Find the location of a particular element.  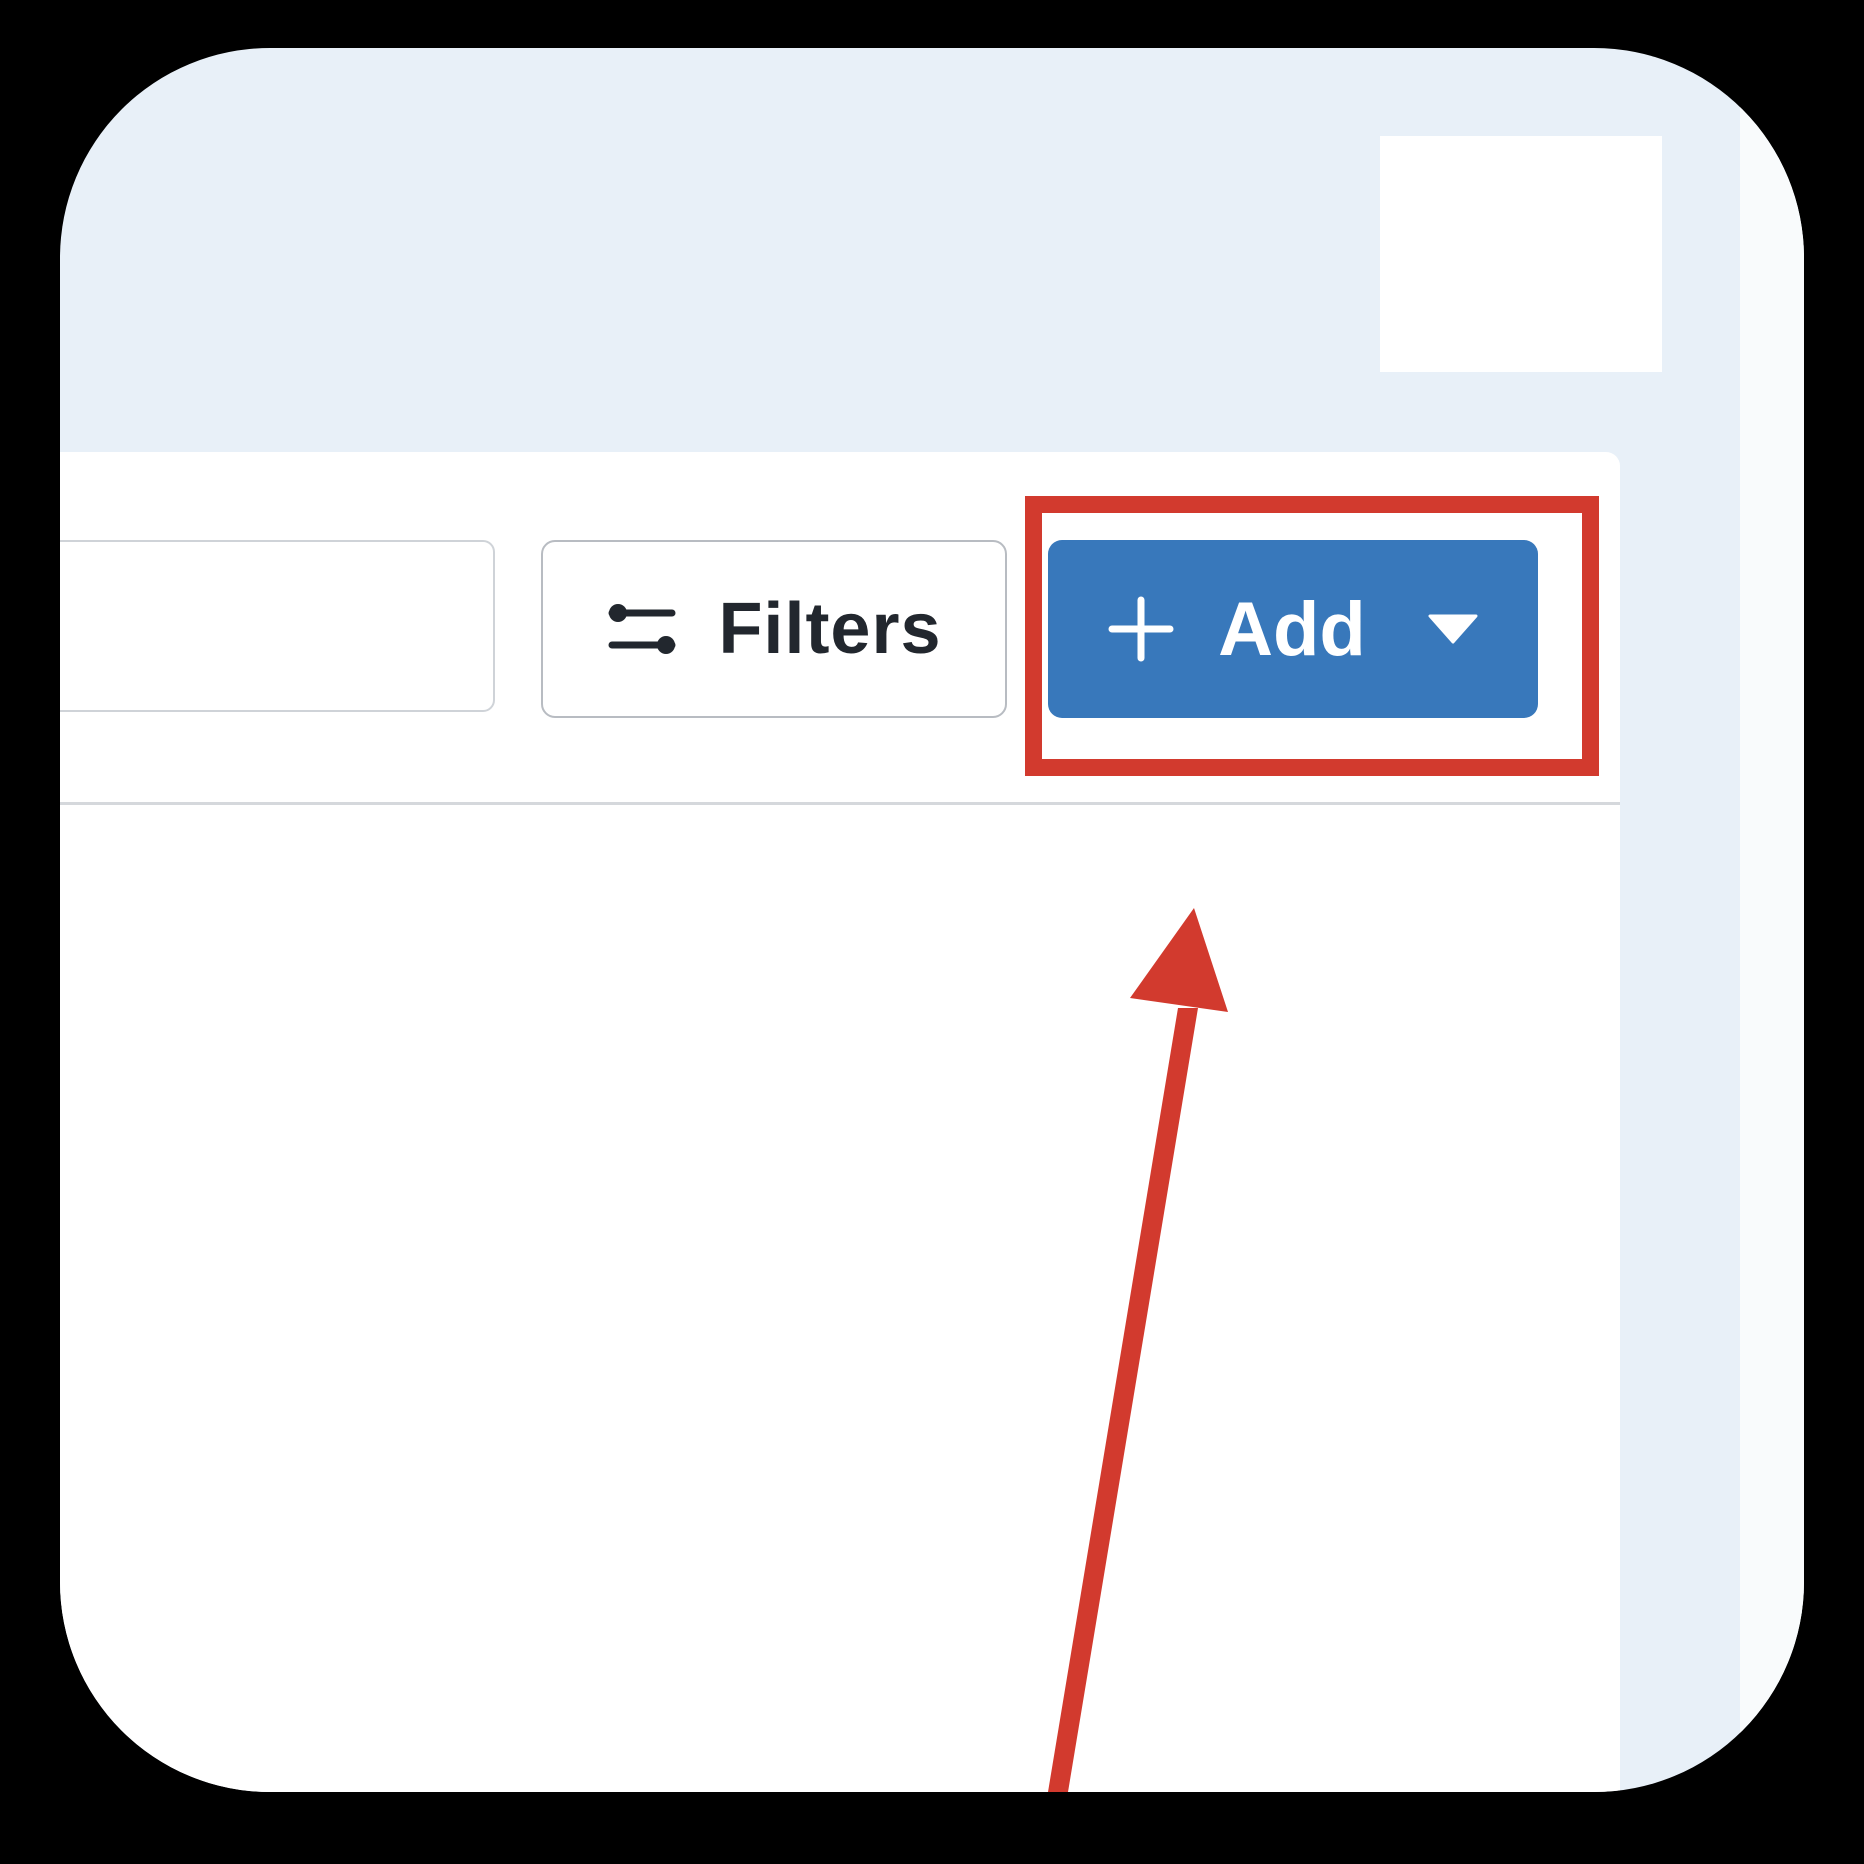

search-input is located at coordinates (277, 626).